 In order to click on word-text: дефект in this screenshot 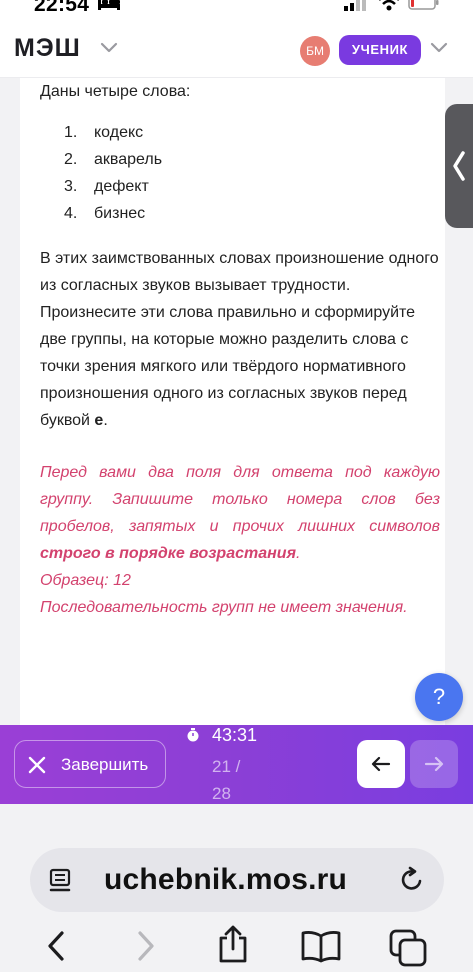, I will do `click(121, 186)`.